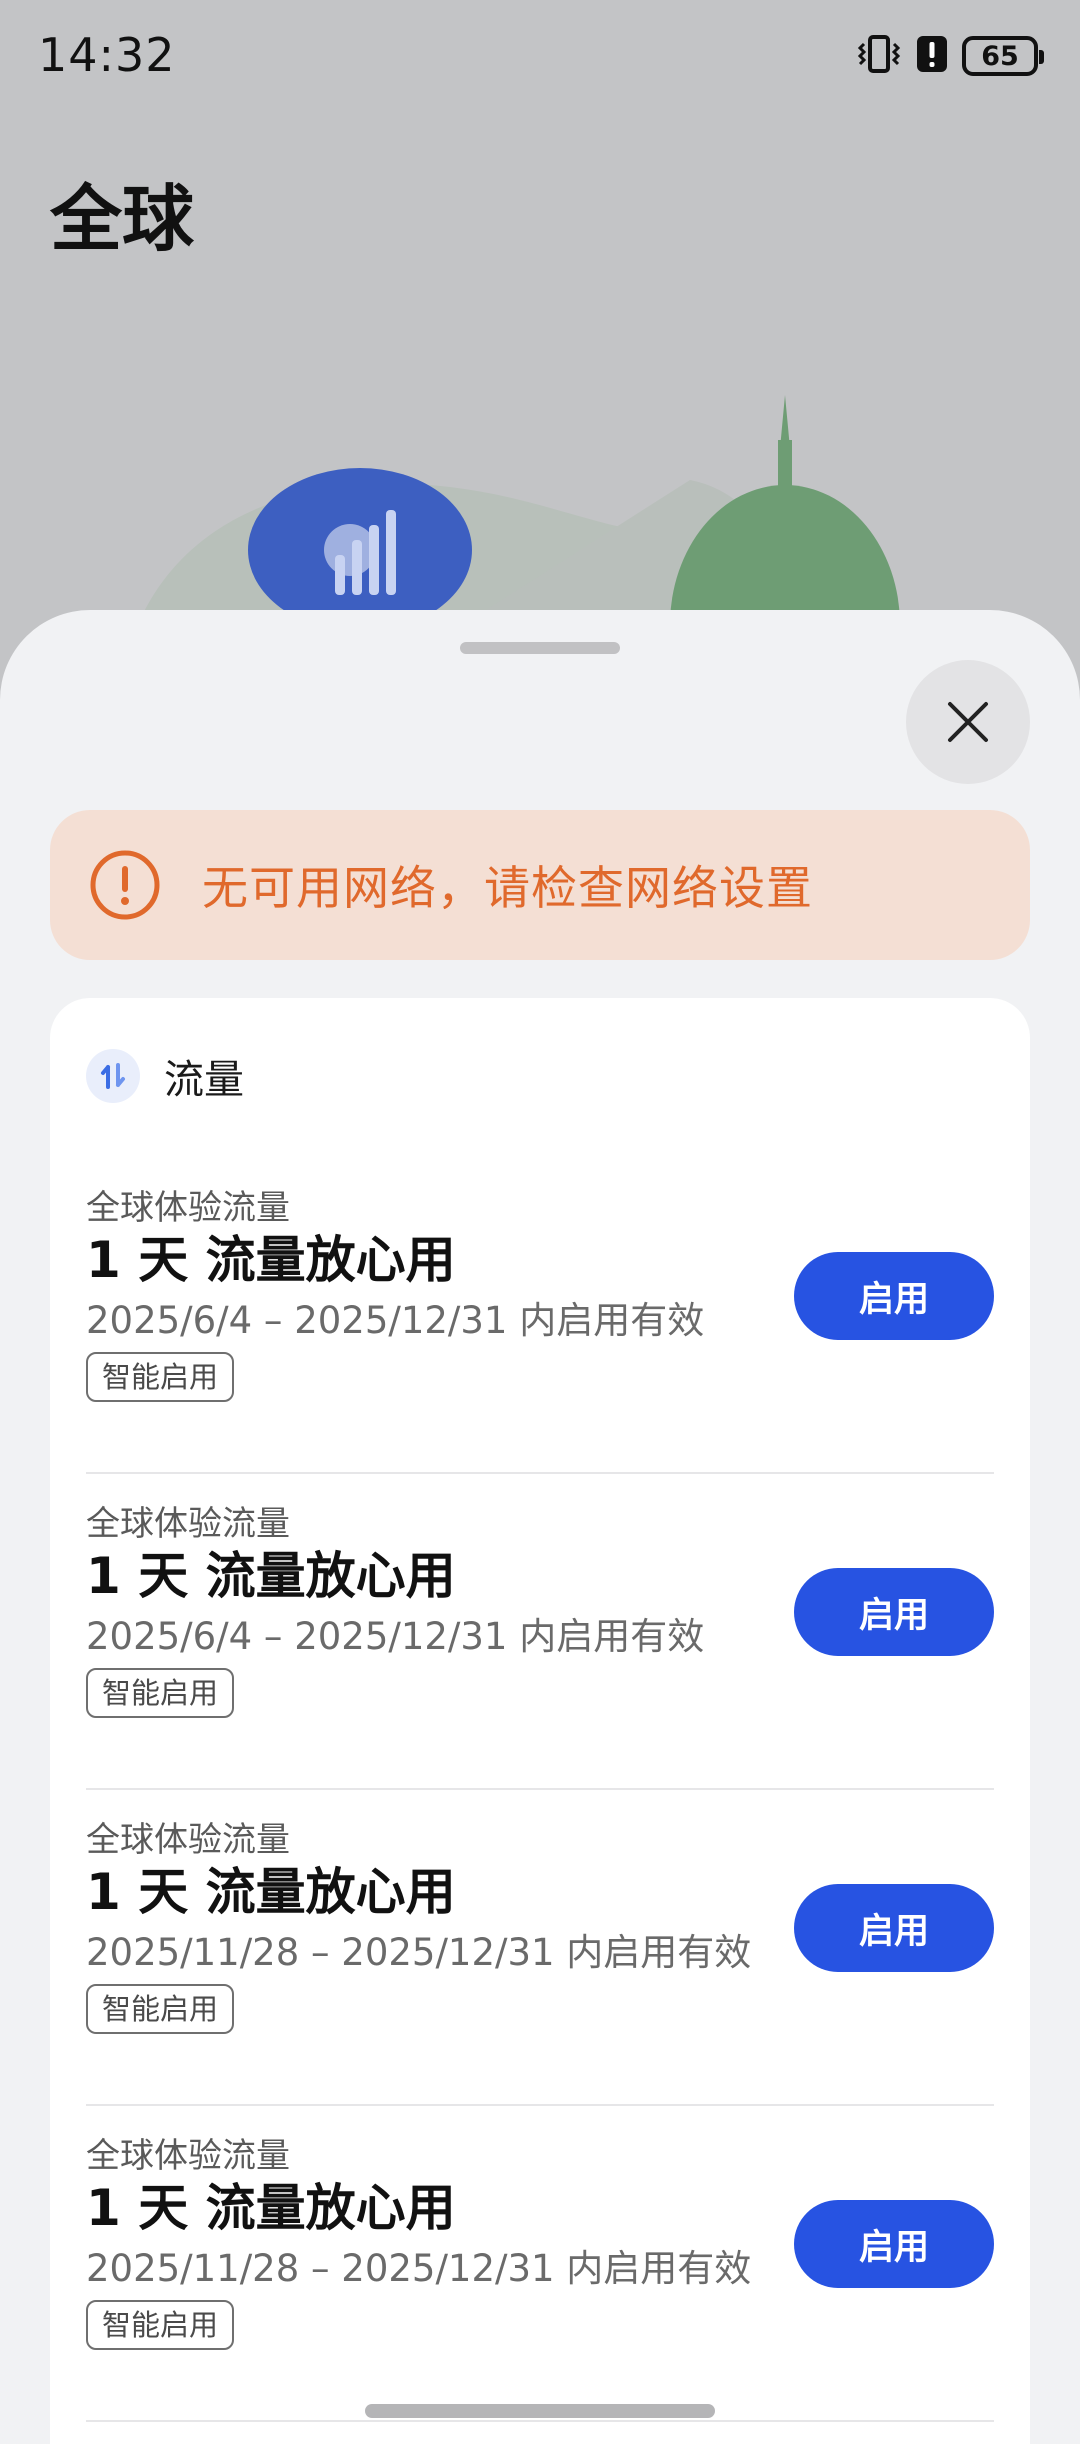 The height and width of the screenshot is (2444, 1080). Describe the element at coordinates (122, 219) in the screenshot. I see `page-title: 全球` at that location.